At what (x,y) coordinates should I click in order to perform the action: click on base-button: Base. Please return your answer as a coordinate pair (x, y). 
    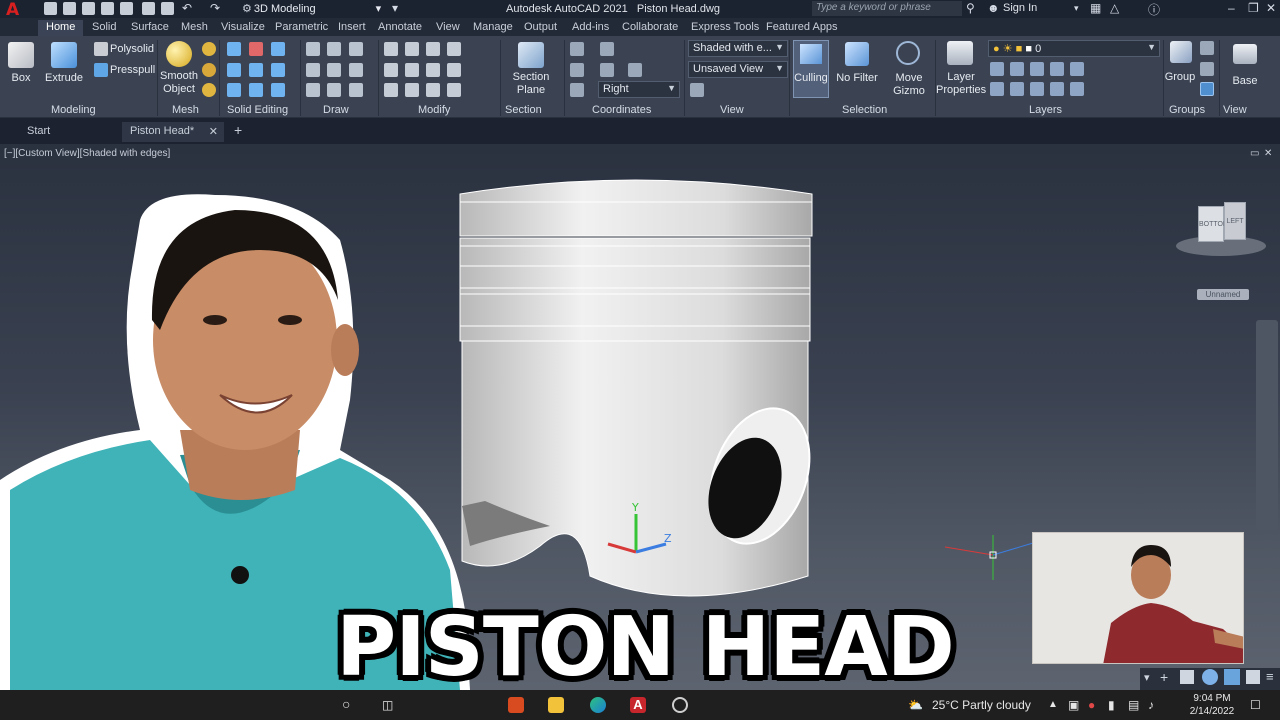
    Looking at the image, I should click on (1245, 81).